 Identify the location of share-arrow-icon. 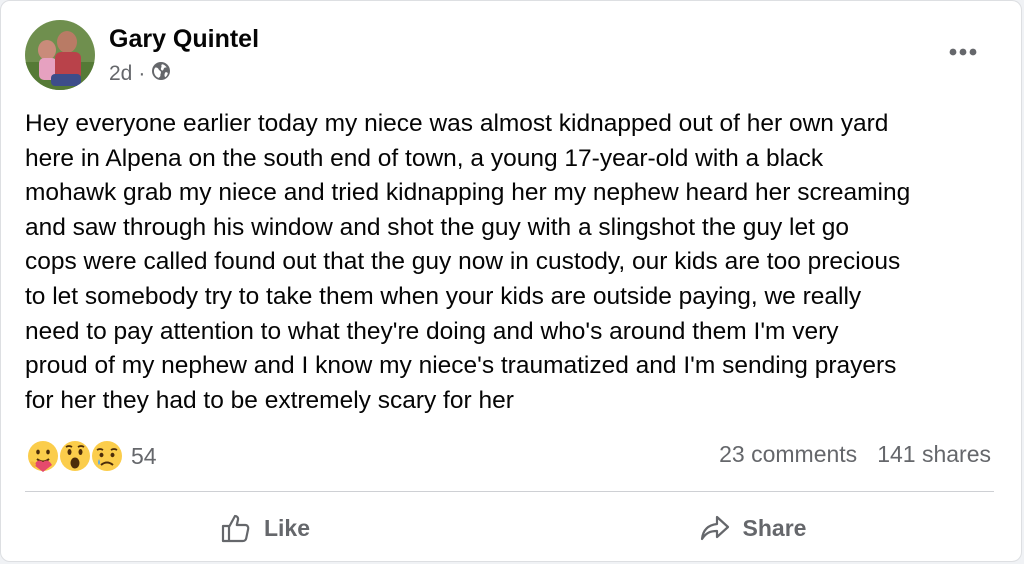
(714, 528).